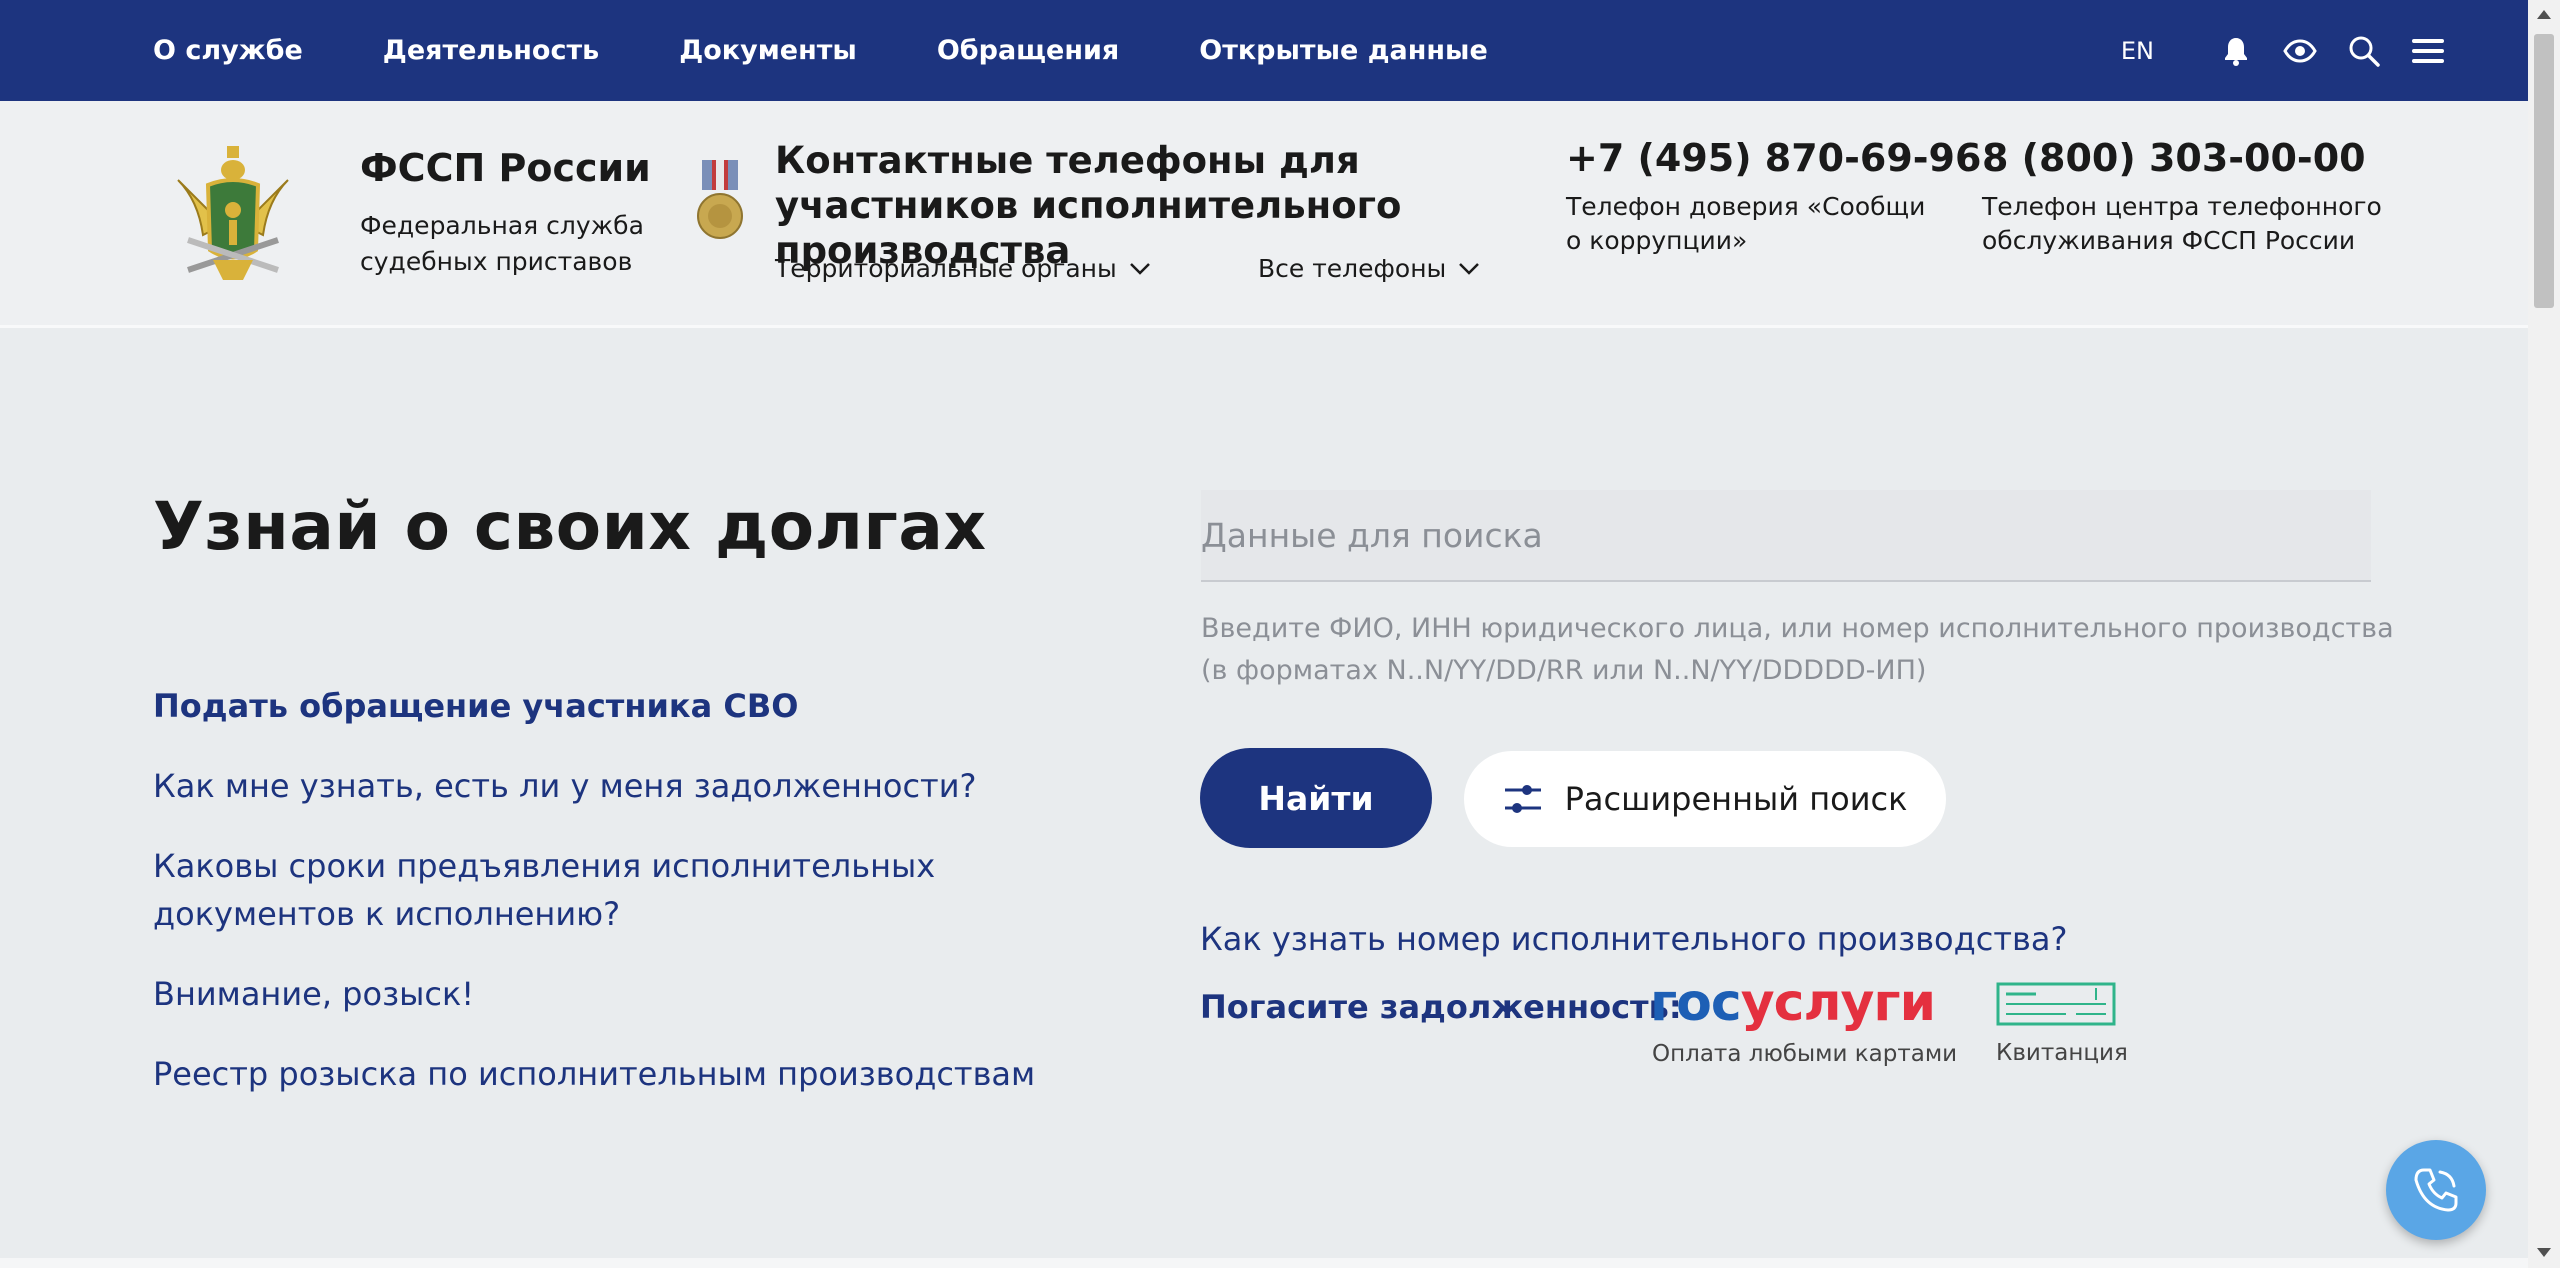  Describe the element at coordinates (2062, 1053) in the screenshot. I see `receipt-caption: Квитанция` at that location.